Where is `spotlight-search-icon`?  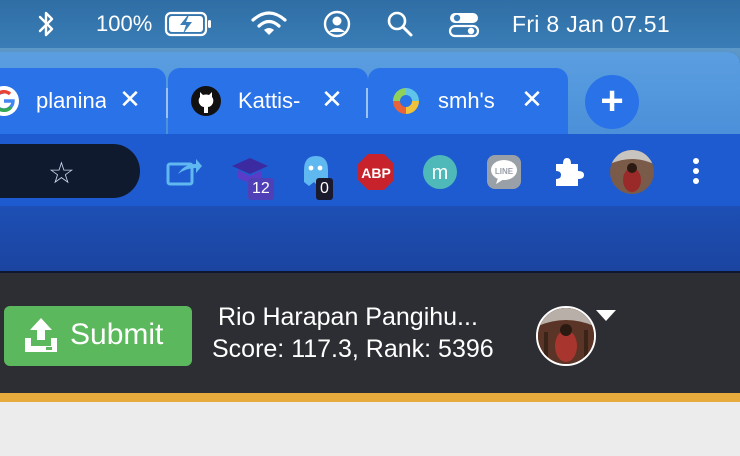
spotlight-search-icon is located at coordinates (400, 24).